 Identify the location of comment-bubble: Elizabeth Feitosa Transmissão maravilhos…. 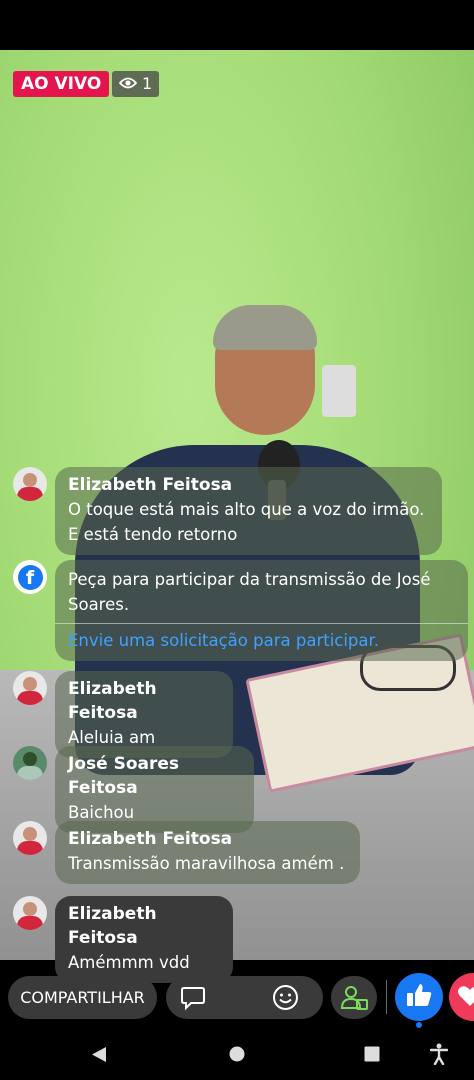
(207, 852).